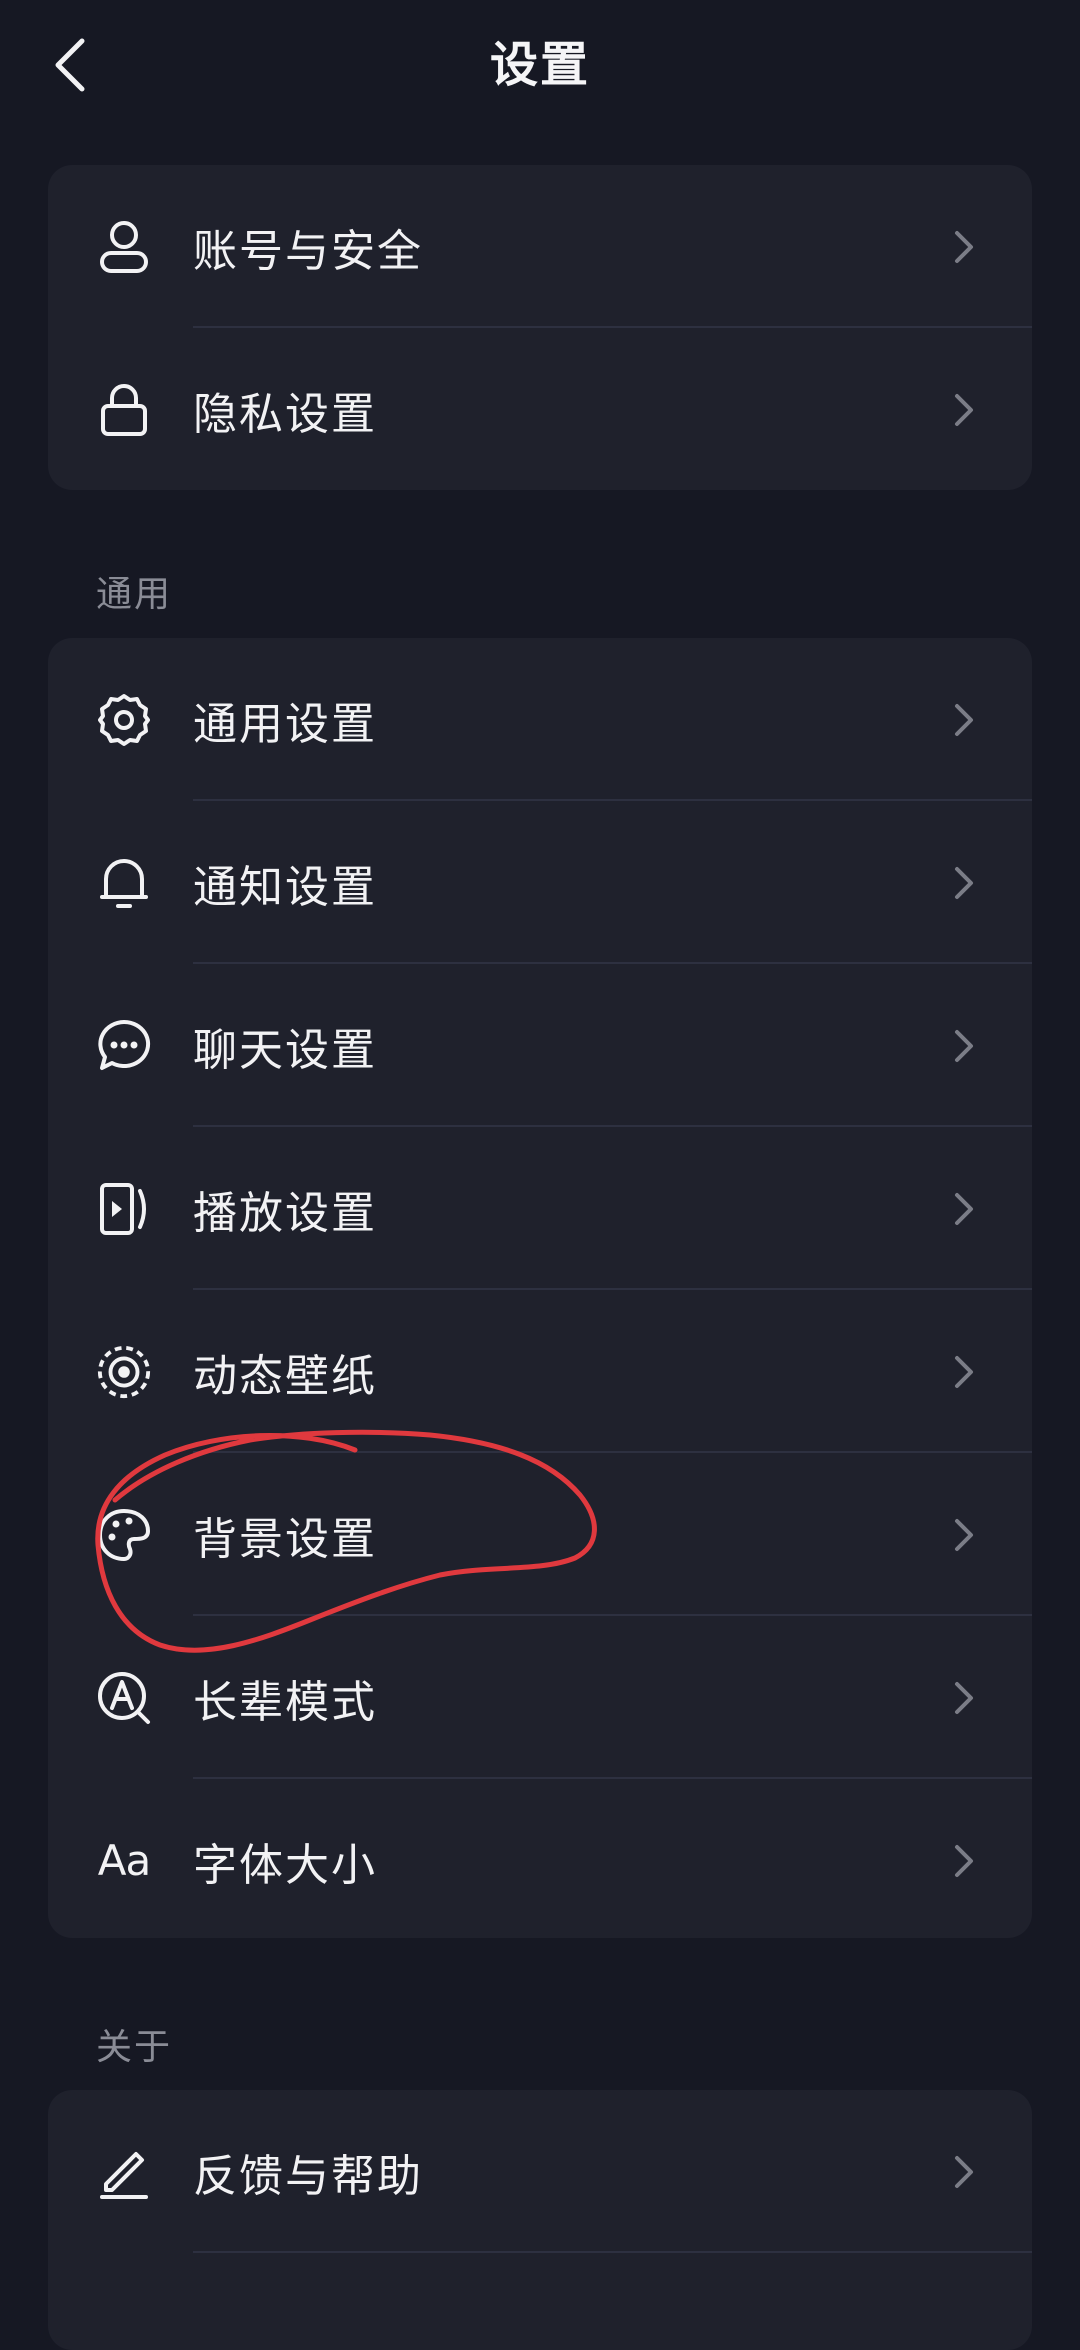  Describe the element at coordinates (540, 882) in the screenshot. I see `row-notification-settings: 通知设置` at that location.